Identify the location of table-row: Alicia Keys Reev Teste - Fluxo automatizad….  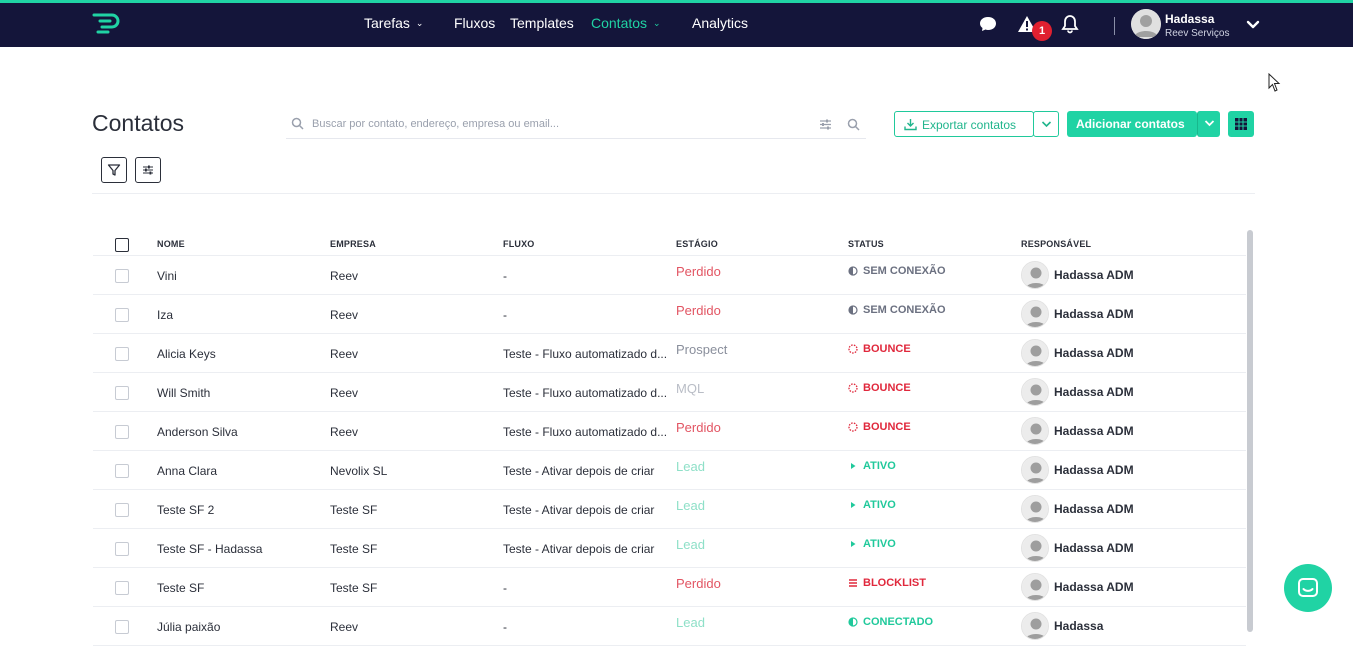
(669, 353).